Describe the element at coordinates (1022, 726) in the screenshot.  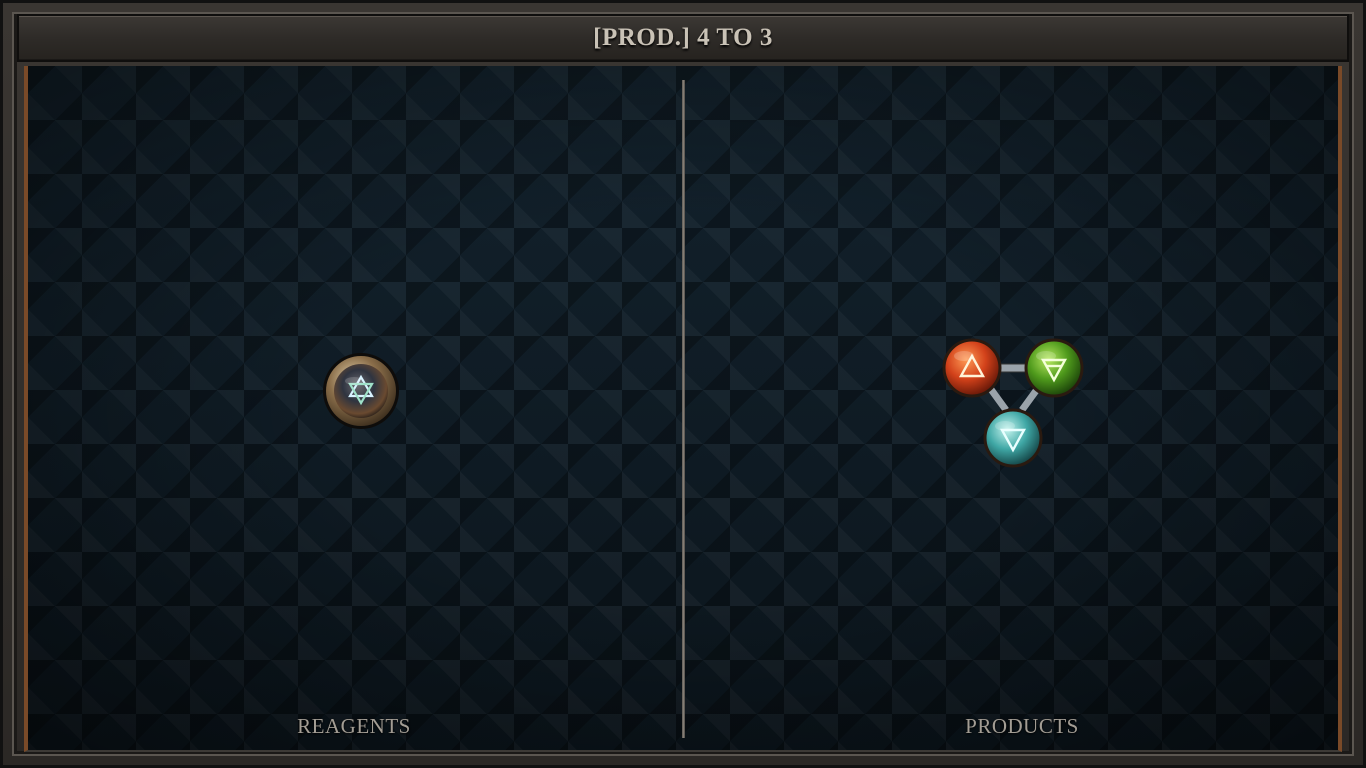
I see `products-label: PRODUCTS` at that location.